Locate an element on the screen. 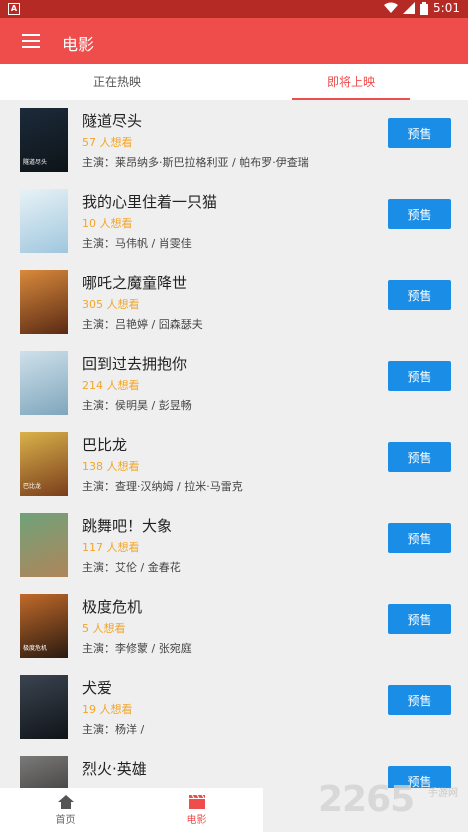  poster-title: 极度危机 is located at coordinates (35, 648).